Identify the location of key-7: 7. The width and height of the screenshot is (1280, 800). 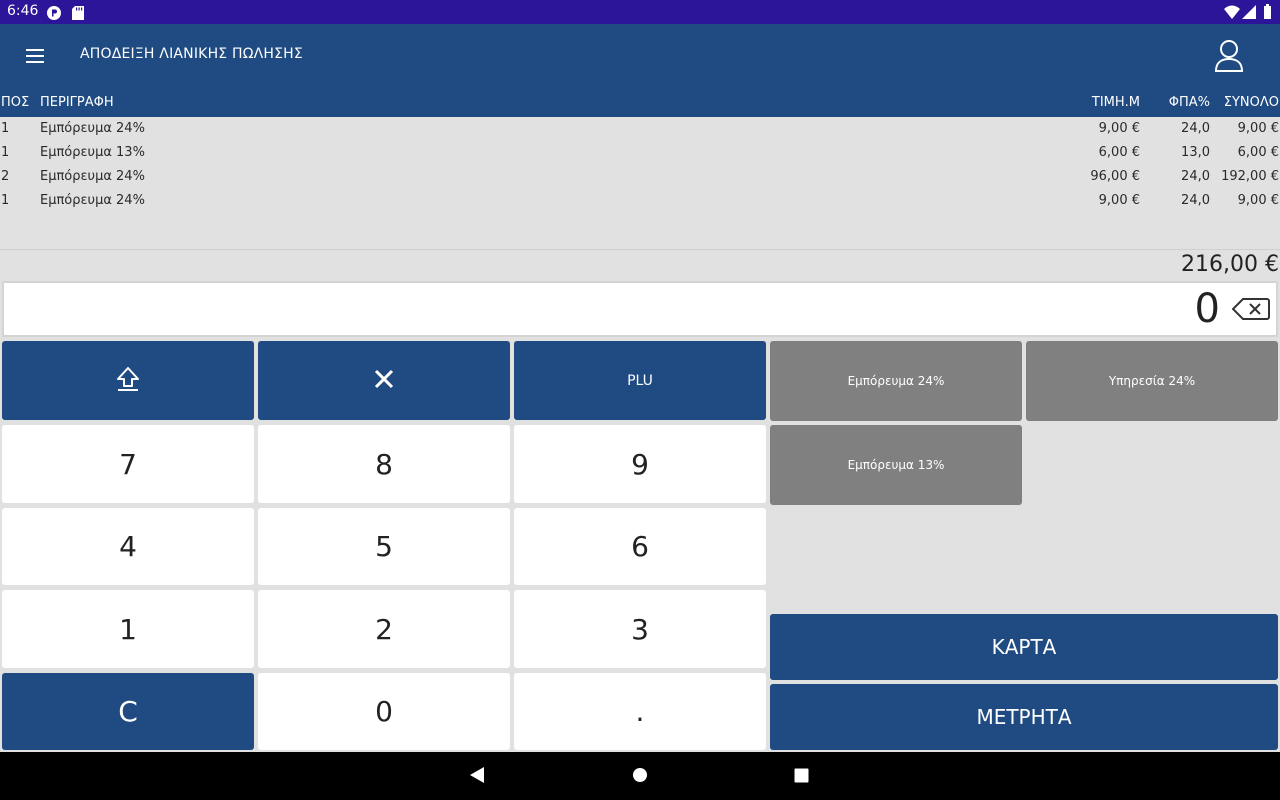
(128, 464).